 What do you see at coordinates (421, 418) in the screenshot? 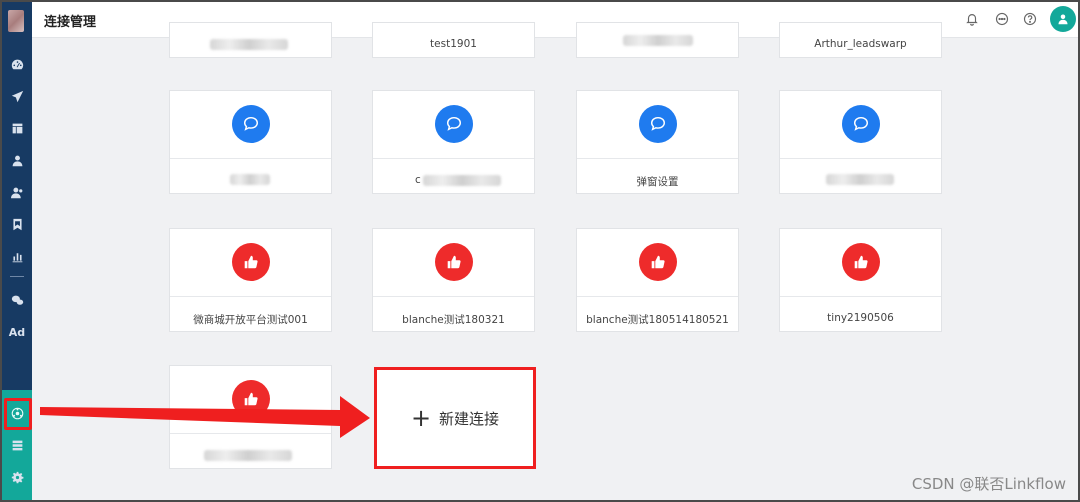
I see `plus-icon: +` at bounding box center [421, 418].